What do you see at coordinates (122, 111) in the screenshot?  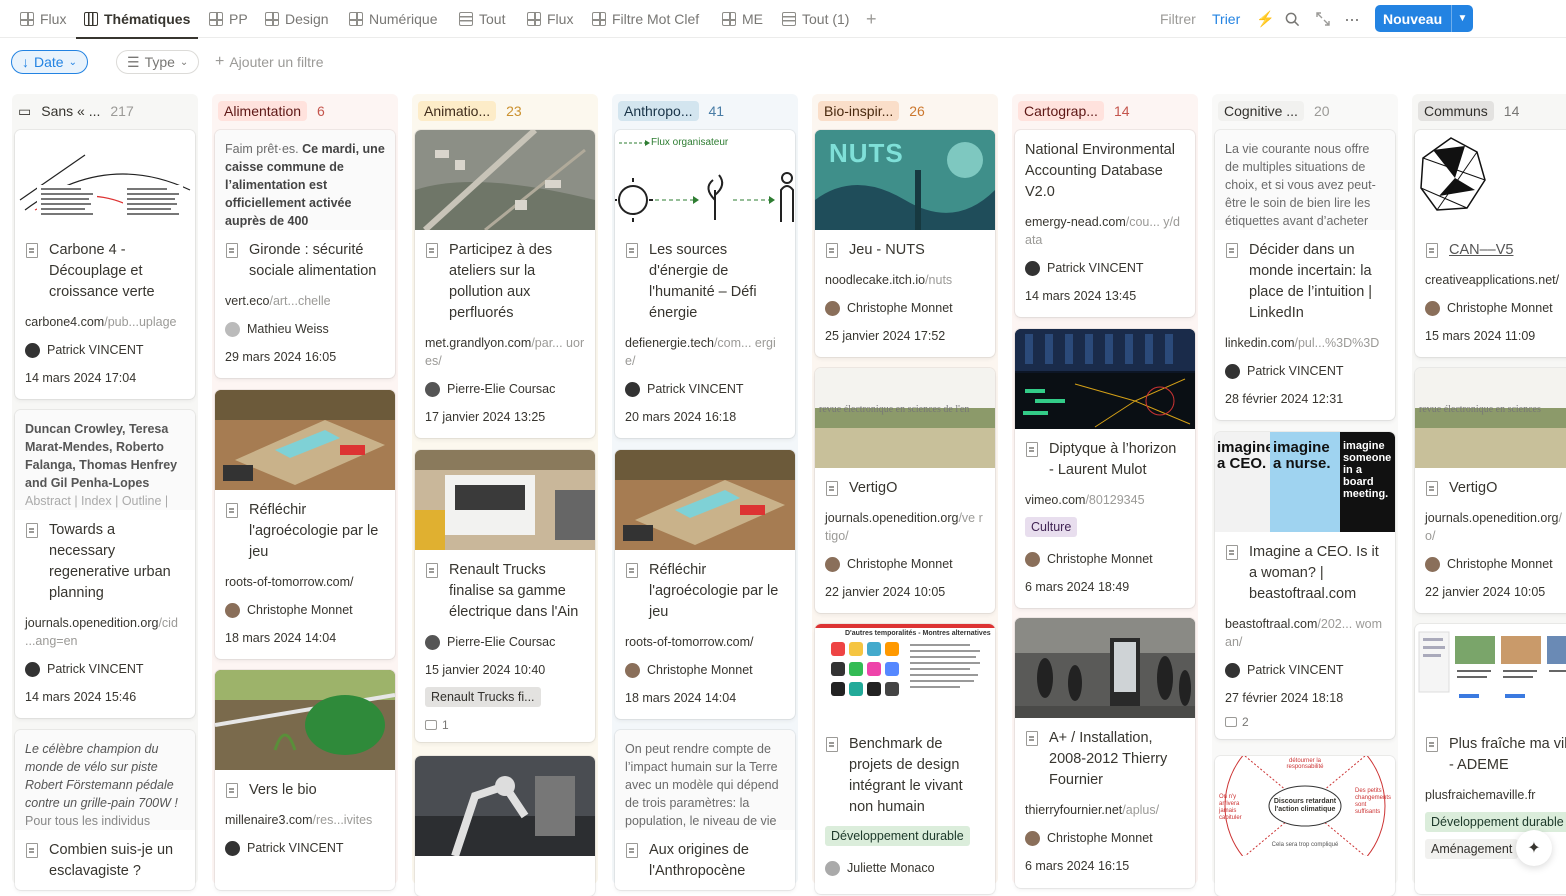 I see `column-count: 217` at bounding box center [122, 111].